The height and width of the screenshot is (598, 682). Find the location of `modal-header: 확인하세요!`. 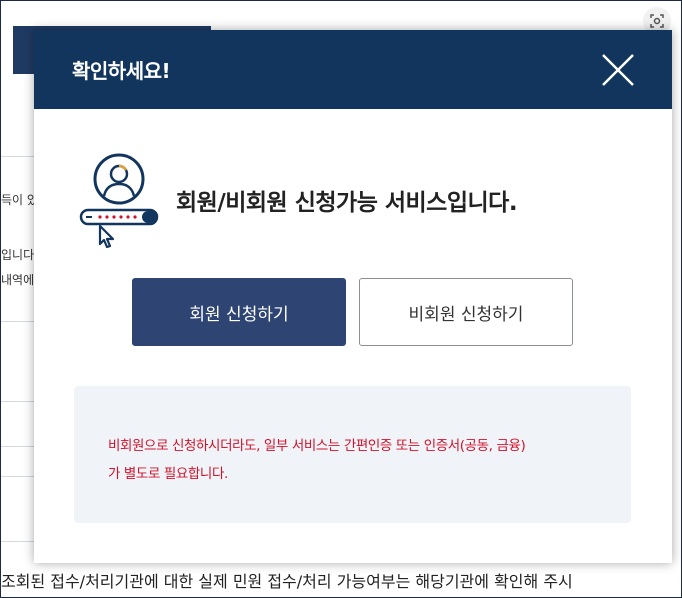

modal-header: 확인하세요! is located at coordinates (353, 69).